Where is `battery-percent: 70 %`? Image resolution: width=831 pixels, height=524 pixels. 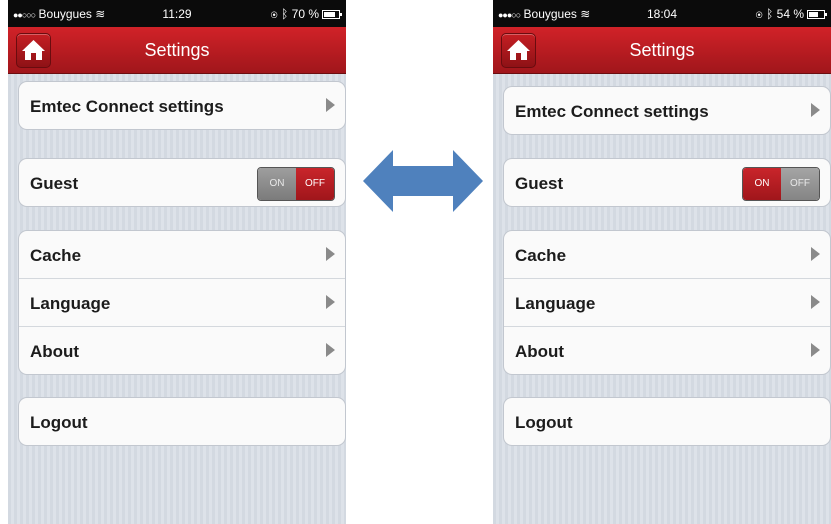 battery-percent: 70 % is located at coordinates (305, 14).